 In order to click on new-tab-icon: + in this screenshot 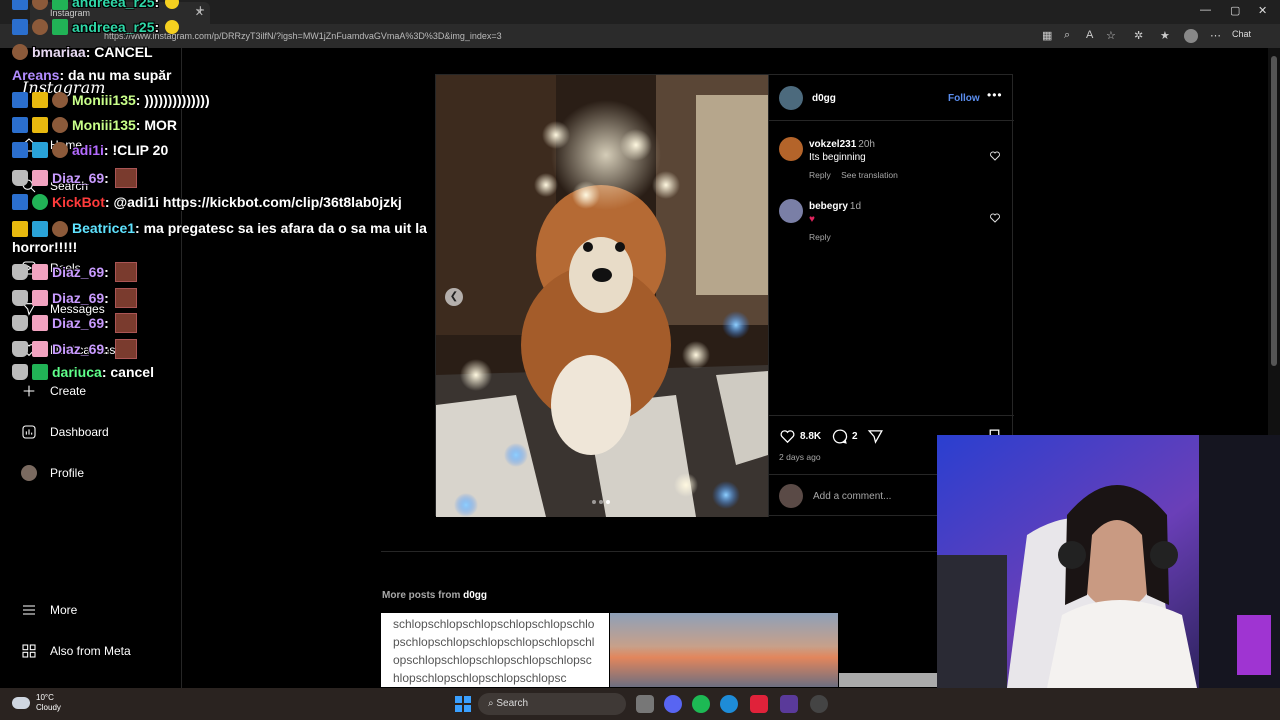, I will do `click(200, 10)`.